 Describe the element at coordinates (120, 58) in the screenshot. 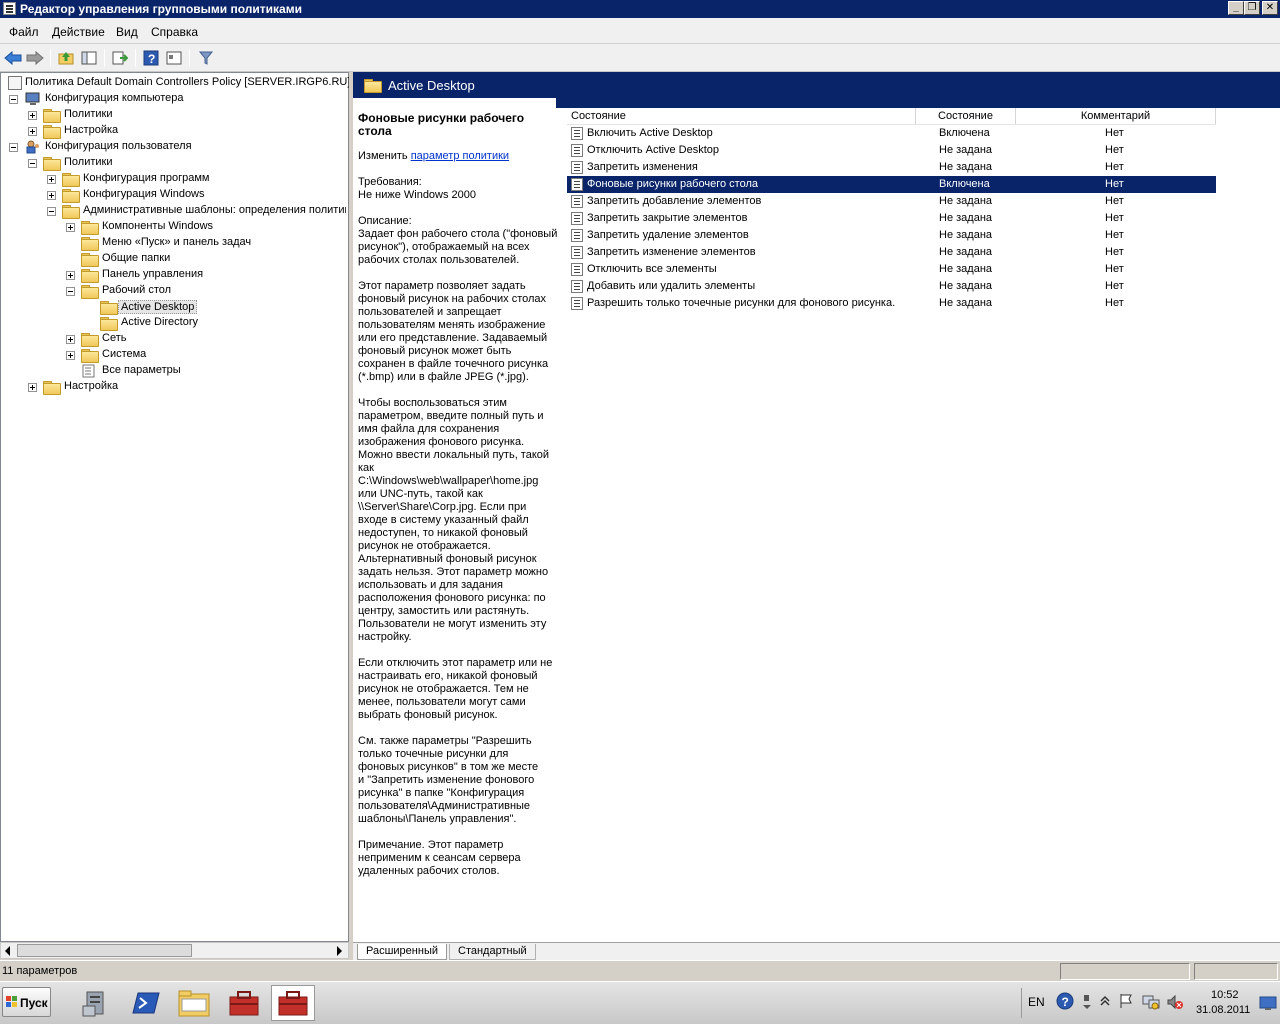

I see `export-list-icon` at that location.